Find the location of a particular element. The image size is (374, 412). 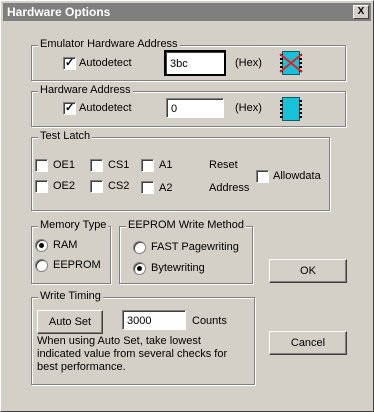

title-bar: Hardware Options X is located at coordinates (187, 12).